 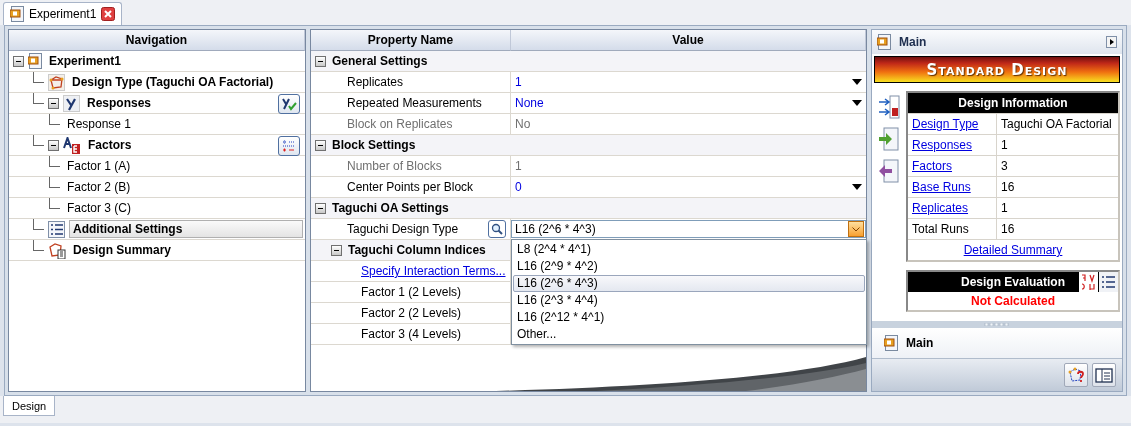 What do you see at coordinates (390, 208) in the screenshot?
I see `section-title: Taguchi OA Settings` at bounding box center [390, 208].